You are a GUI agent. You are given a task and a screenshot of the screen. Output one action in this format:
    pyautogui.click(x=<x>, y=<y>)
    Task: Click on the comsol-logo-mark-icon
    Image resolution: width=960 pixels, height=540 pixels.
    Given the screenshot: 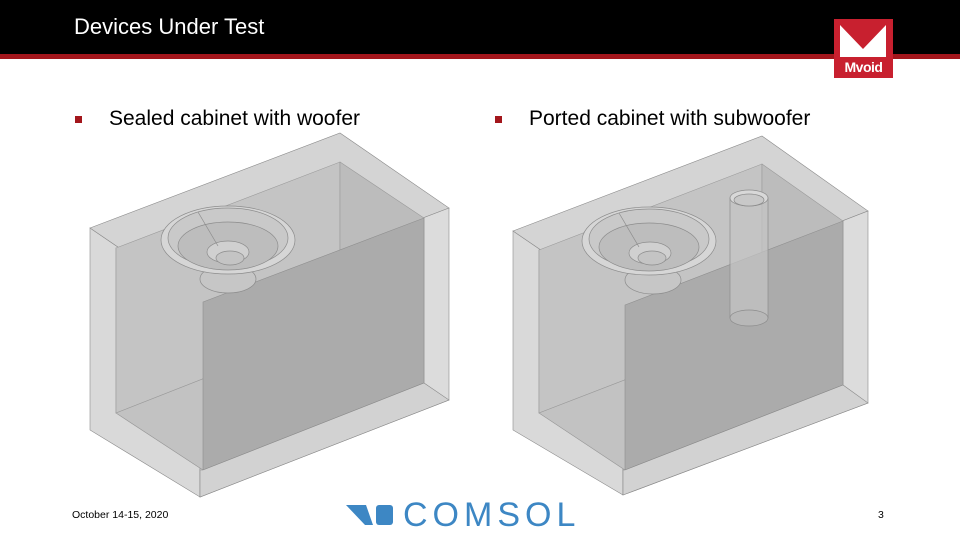 What is the action you would take?
    pyautogui.click(x=369, y=515)
    